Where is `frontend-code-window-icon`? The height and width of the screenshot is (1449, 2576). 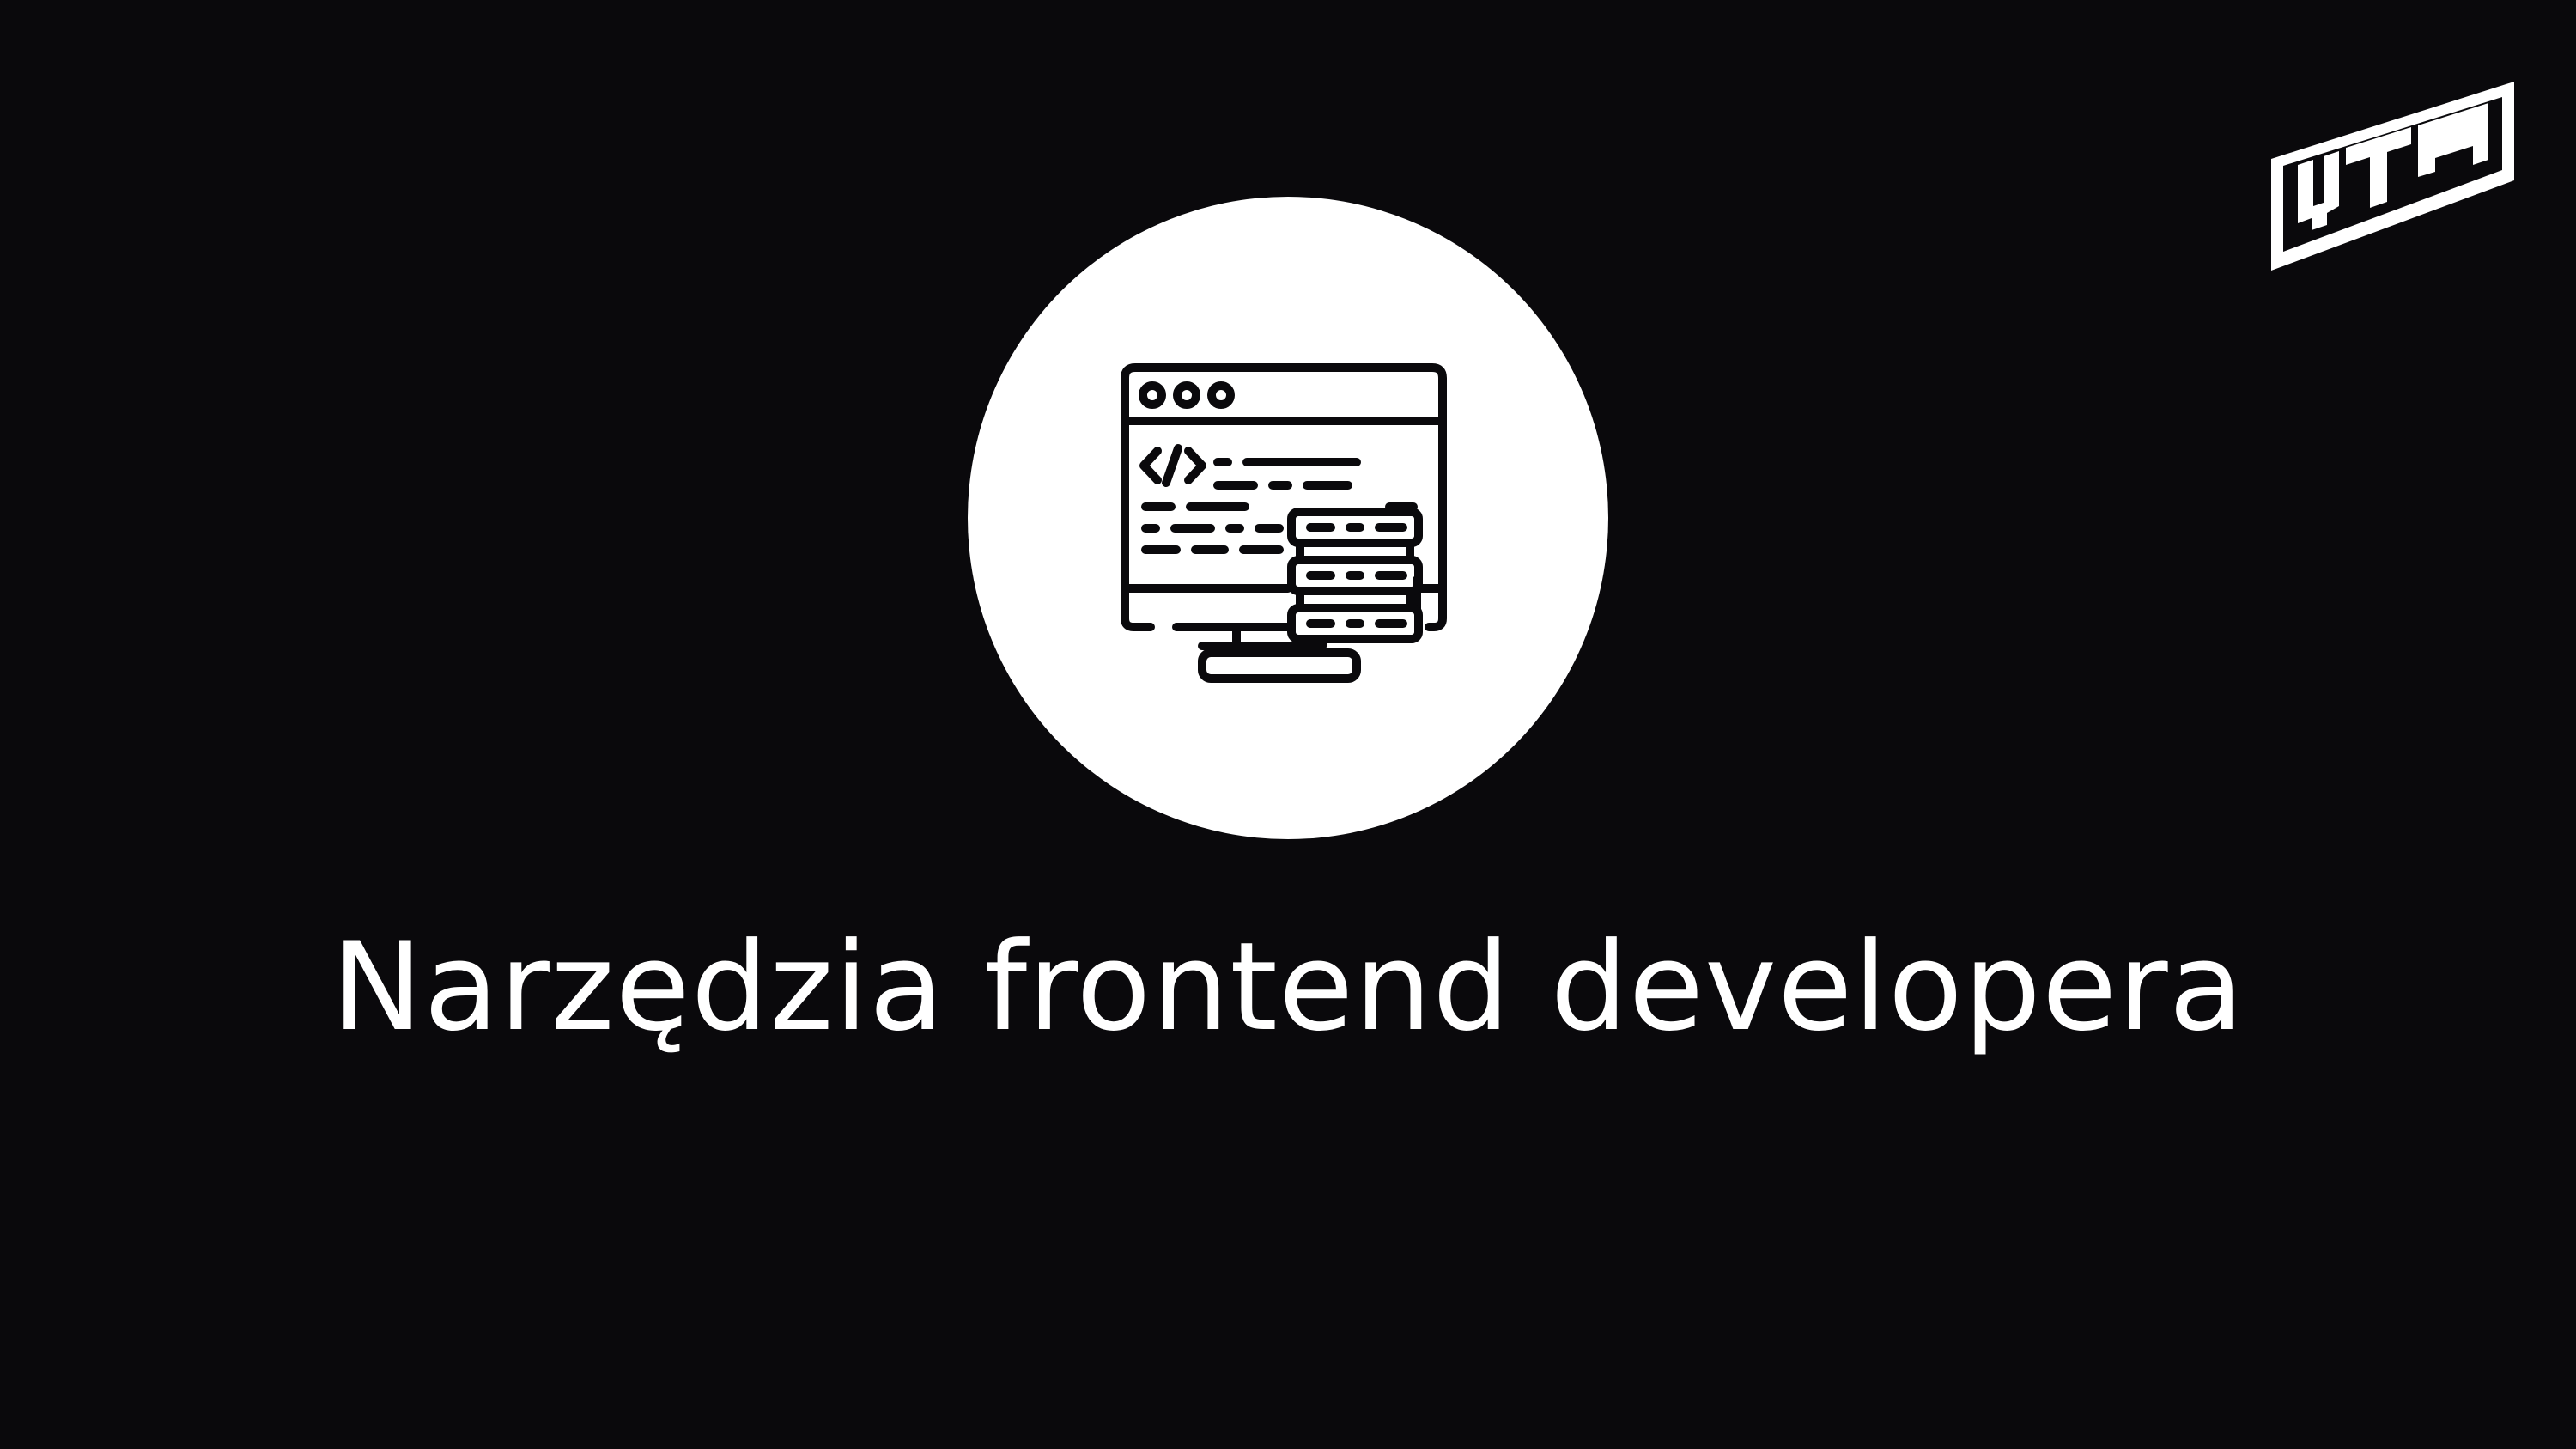
frontend-code-window-icon is located at coordinates (1284, 523).